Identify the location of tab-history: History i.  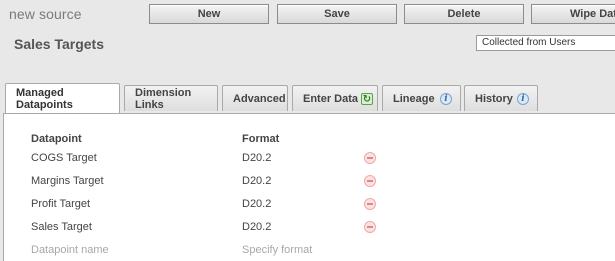
(501, 98).